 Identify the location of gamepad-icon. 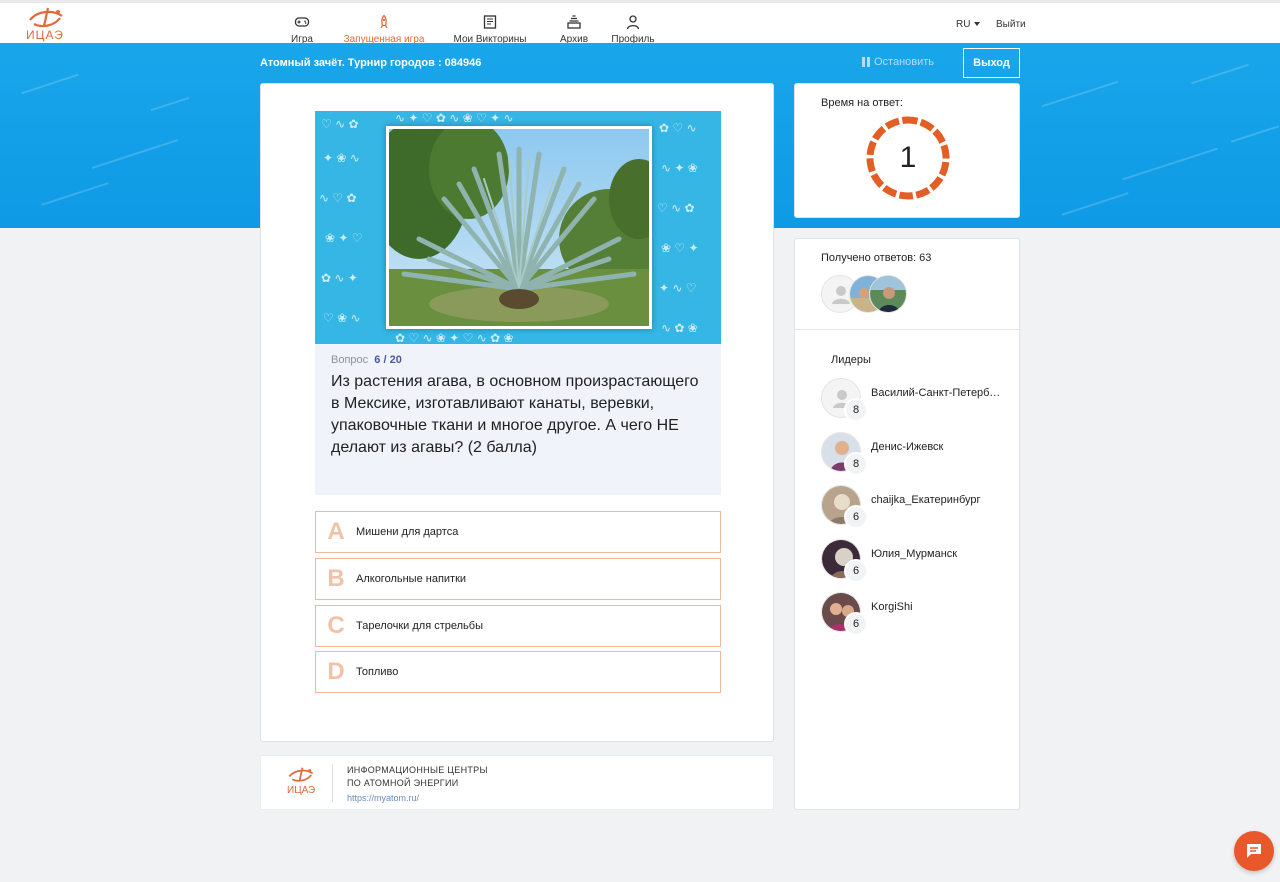
(302, 22).